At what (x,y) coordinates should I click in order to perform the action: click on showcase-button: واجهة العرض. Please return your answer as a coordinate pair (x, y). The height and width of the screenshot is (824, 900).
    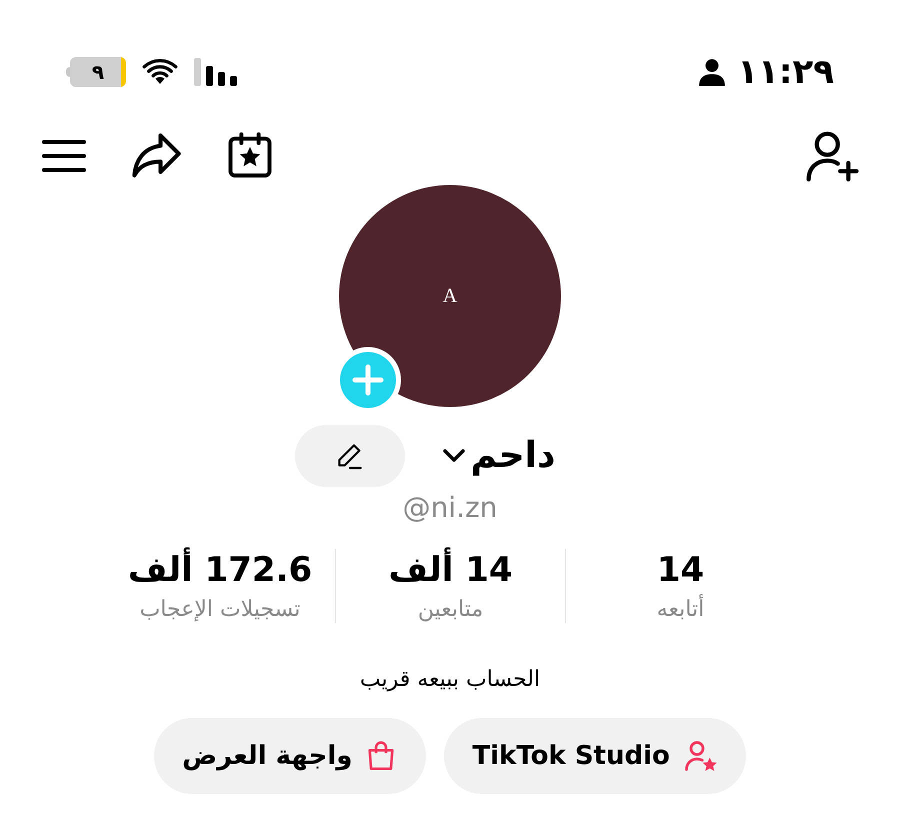
    Looking at the image, I should click on (290, 756).